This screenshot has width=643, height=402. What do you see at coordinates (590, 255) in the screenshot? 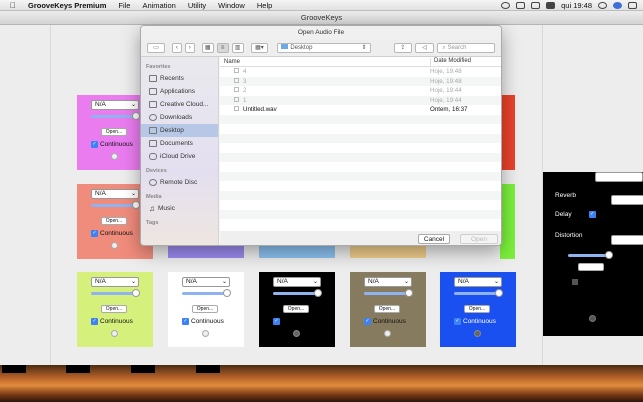
I see `effect-slider` at bounding box center [590, 255].